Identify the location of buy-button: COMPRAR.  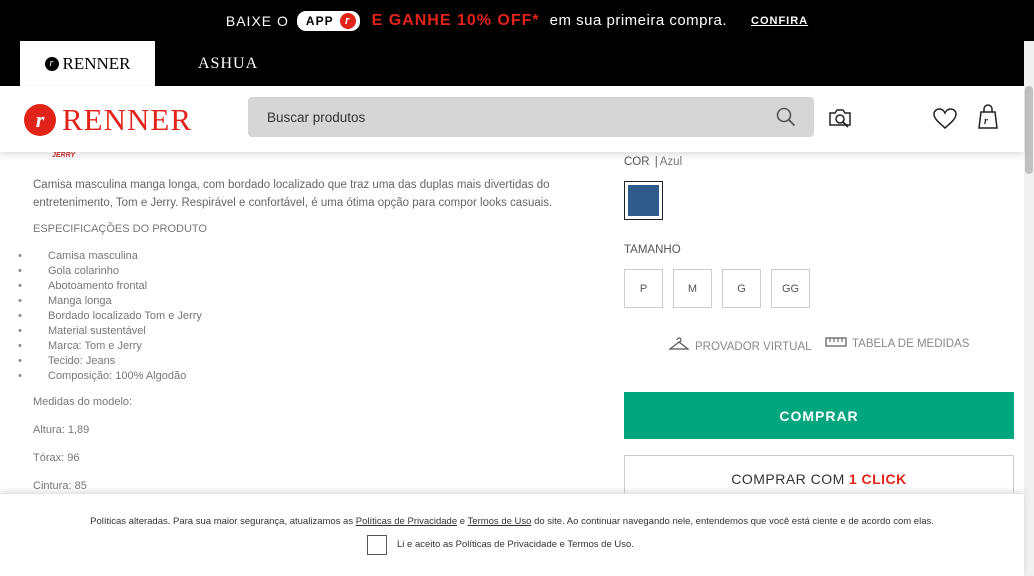
(819, 415).